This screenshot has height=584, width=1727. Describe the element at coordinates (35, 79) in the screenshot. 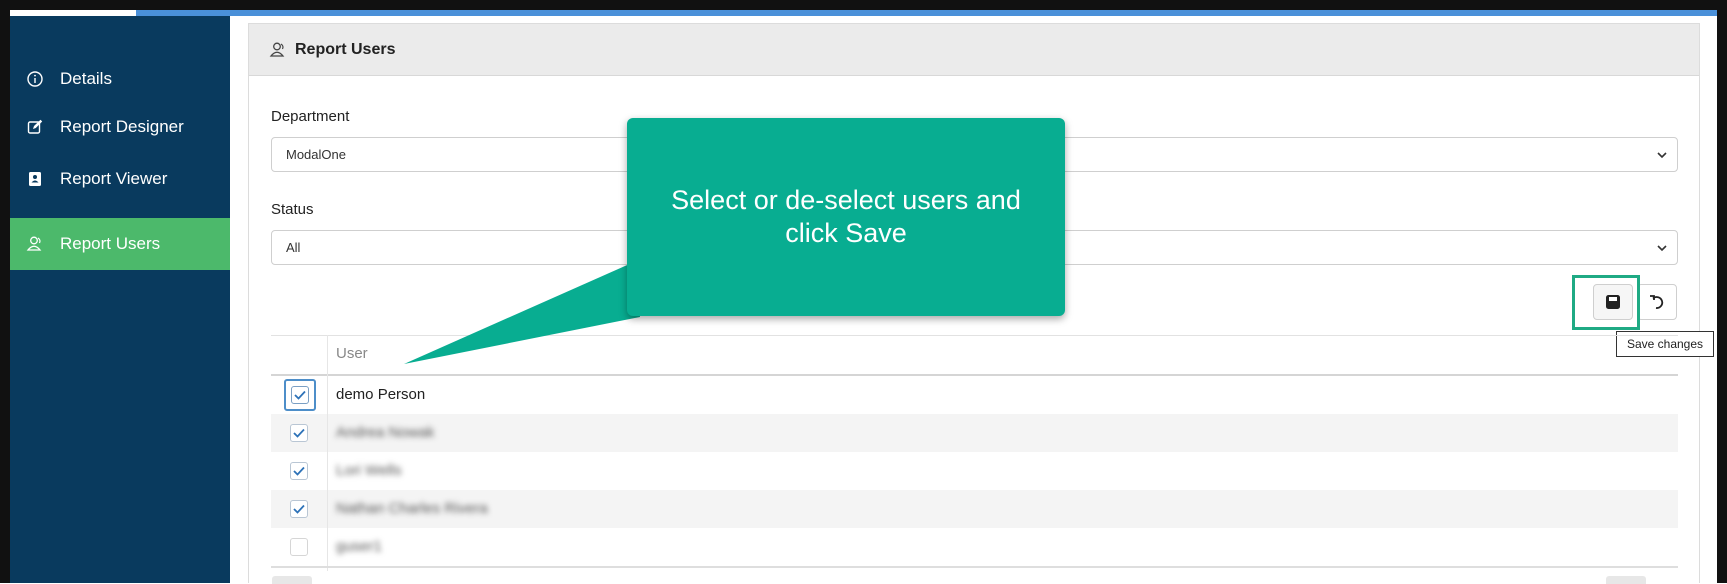

I see `info-icon` at that location.